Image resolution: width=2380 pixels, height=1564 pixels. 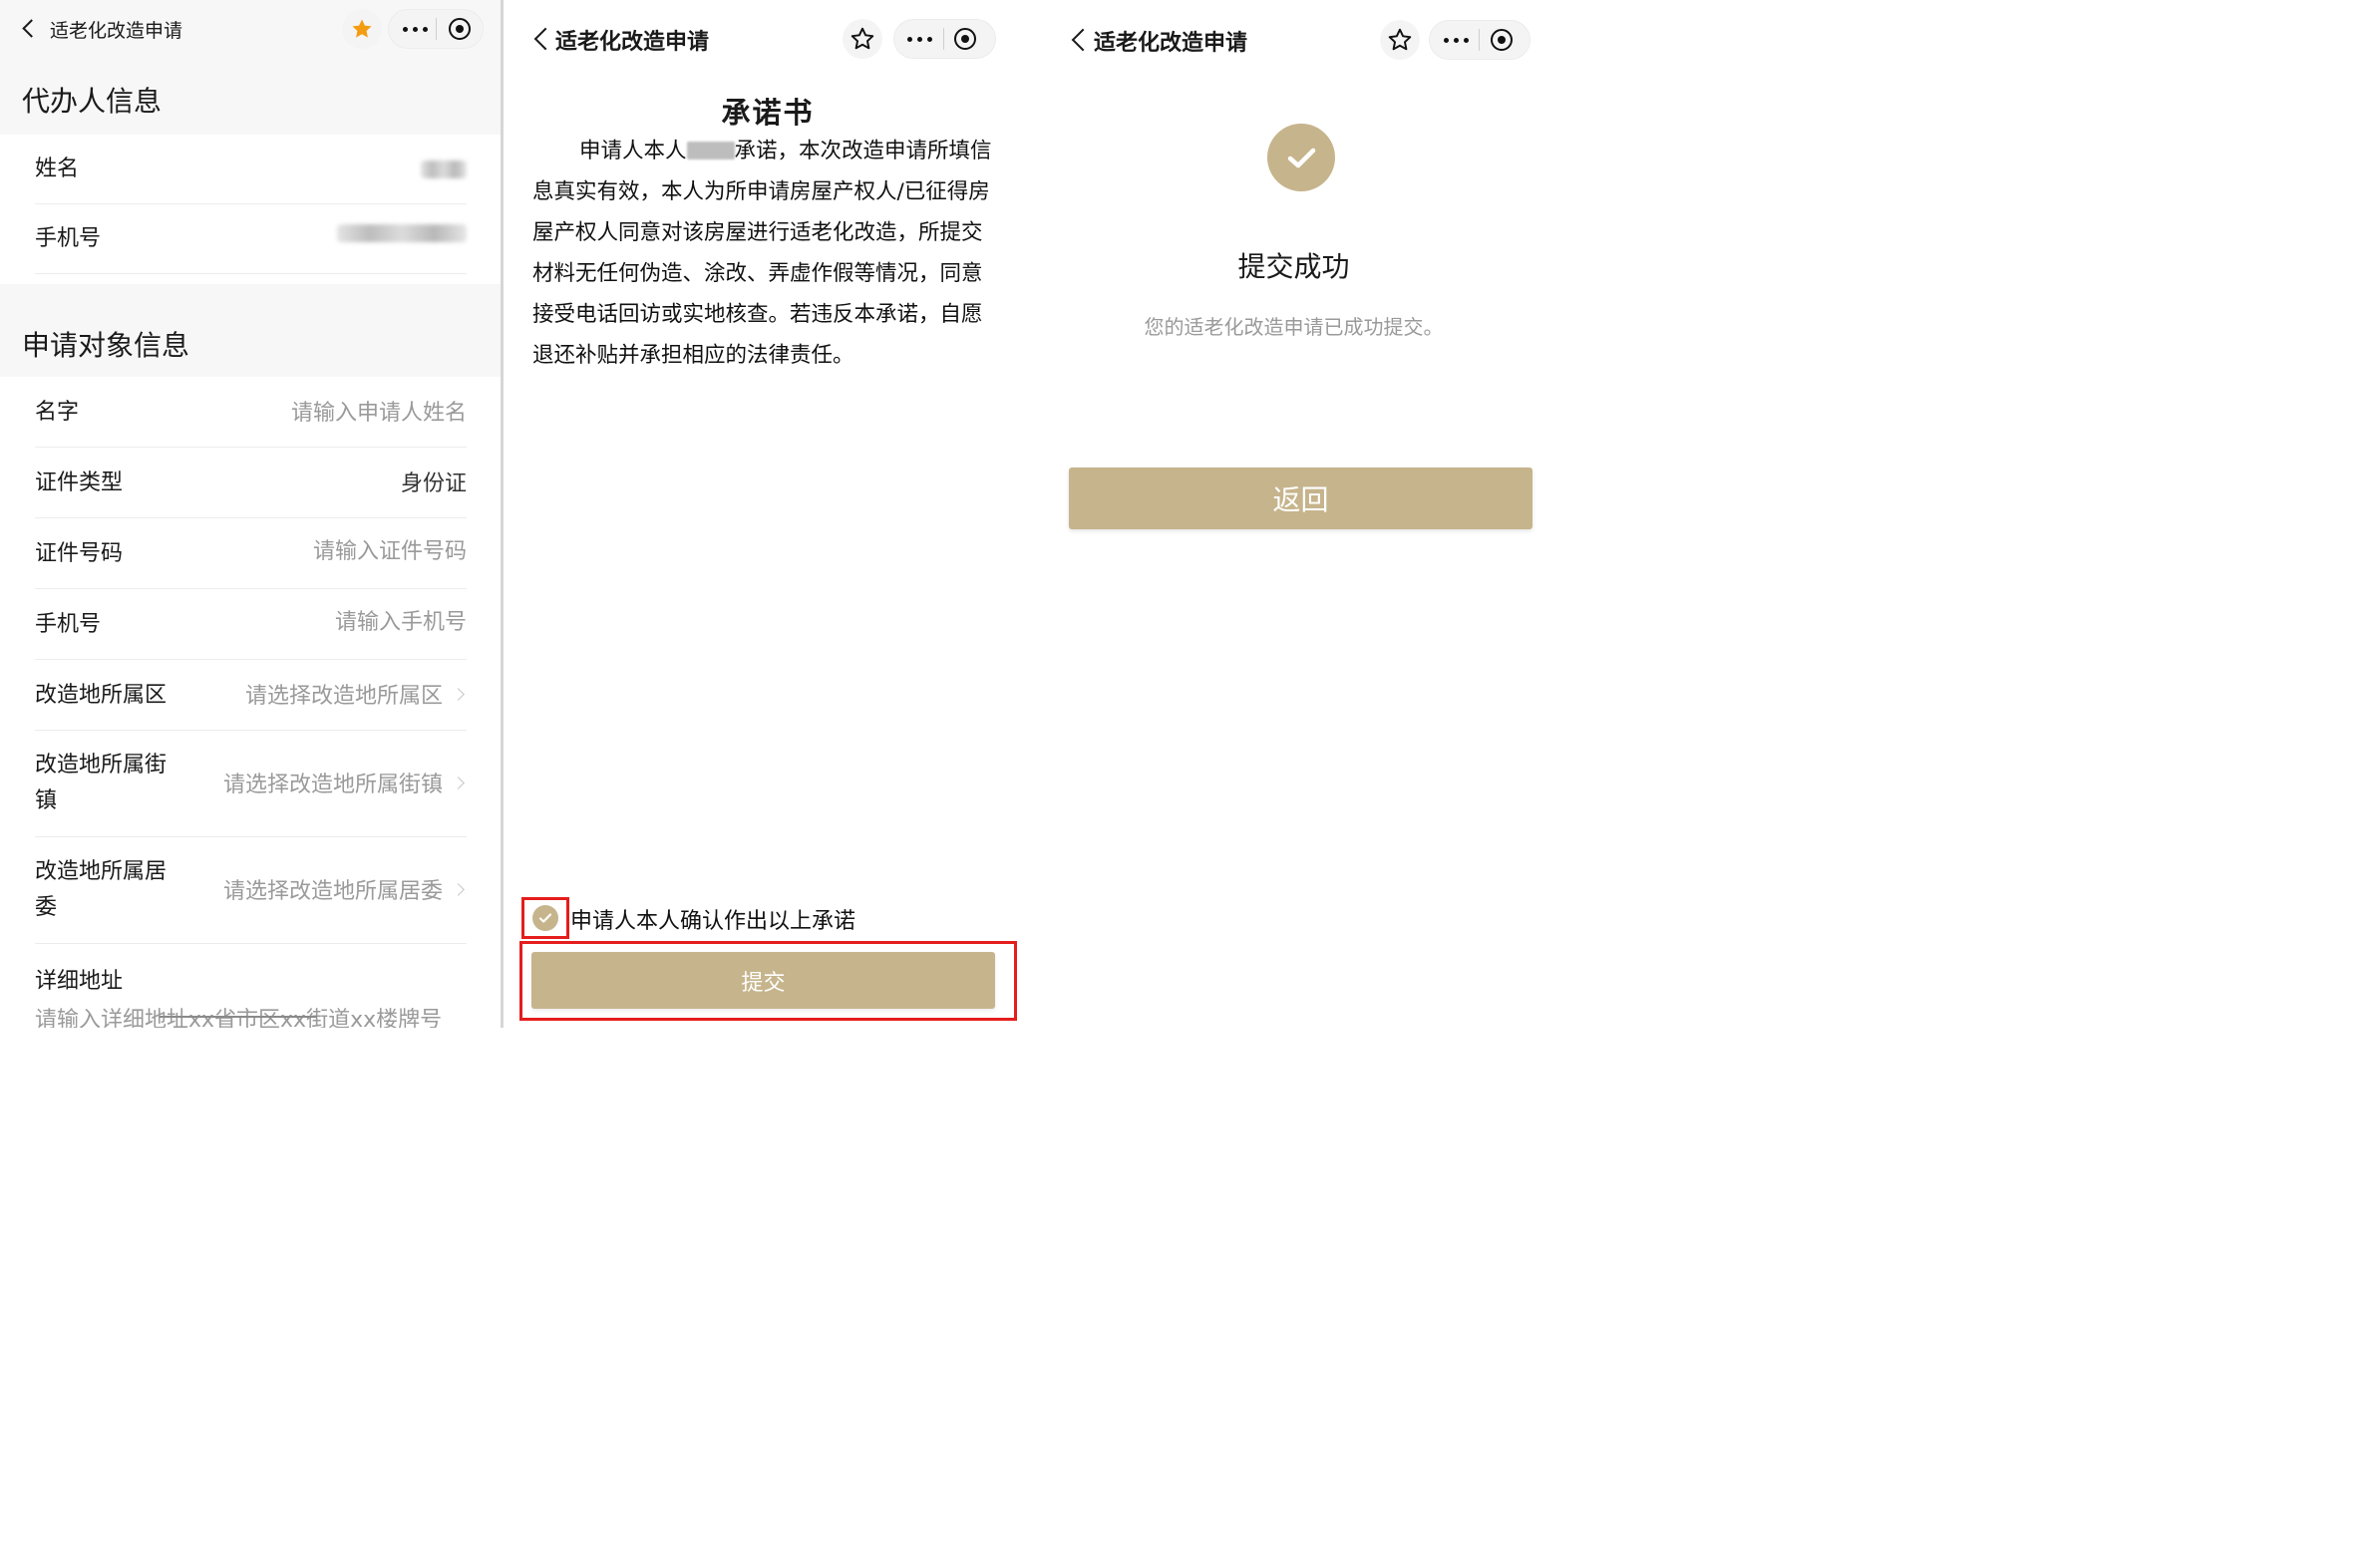 I want to click on submit-button: 提交, so click(x=763, y=981).